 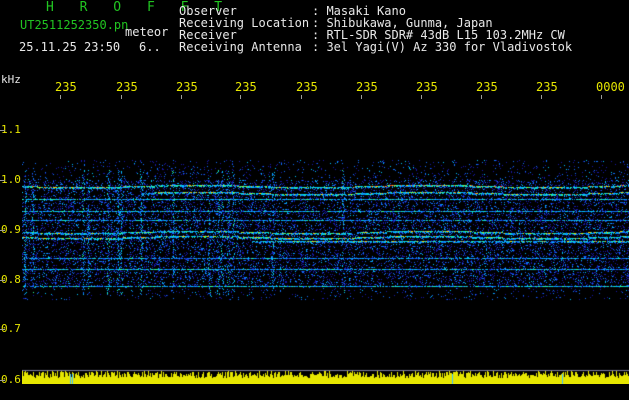 I want to click on filename-label: UT2511252350.pn, so click(x=74, y=25).